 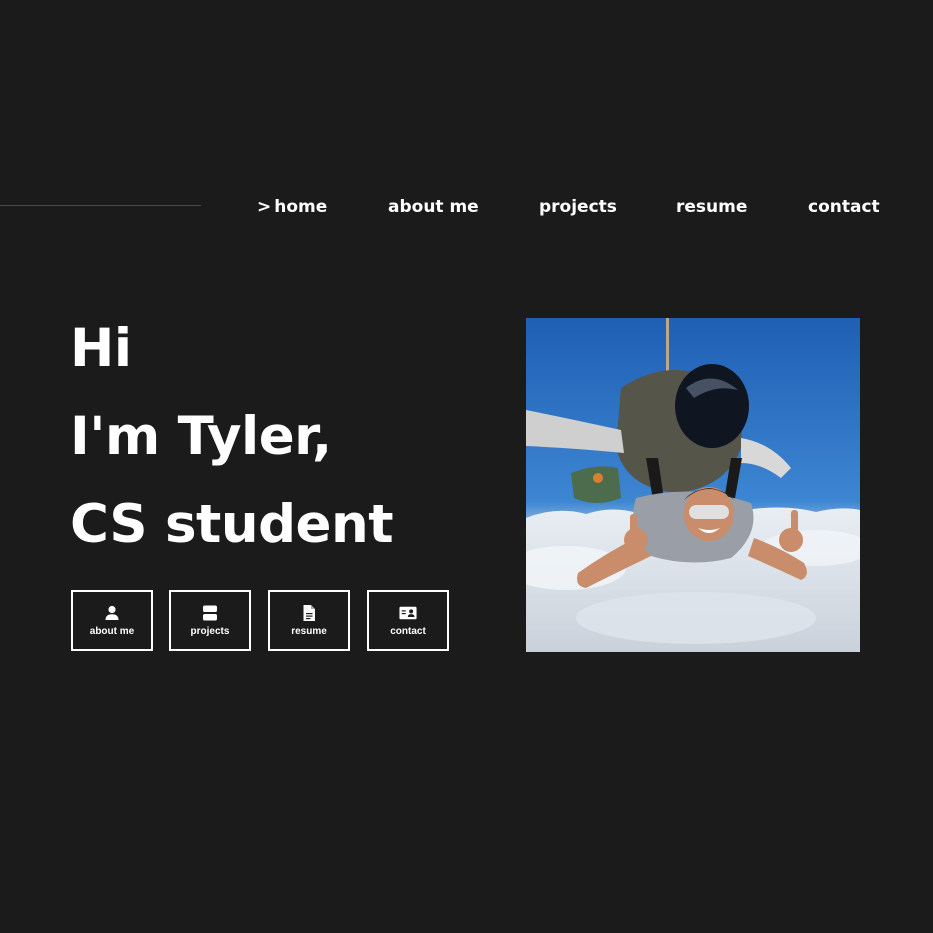 I want to click on nav-link-projects-label: projects, so click(x=578, y=207).